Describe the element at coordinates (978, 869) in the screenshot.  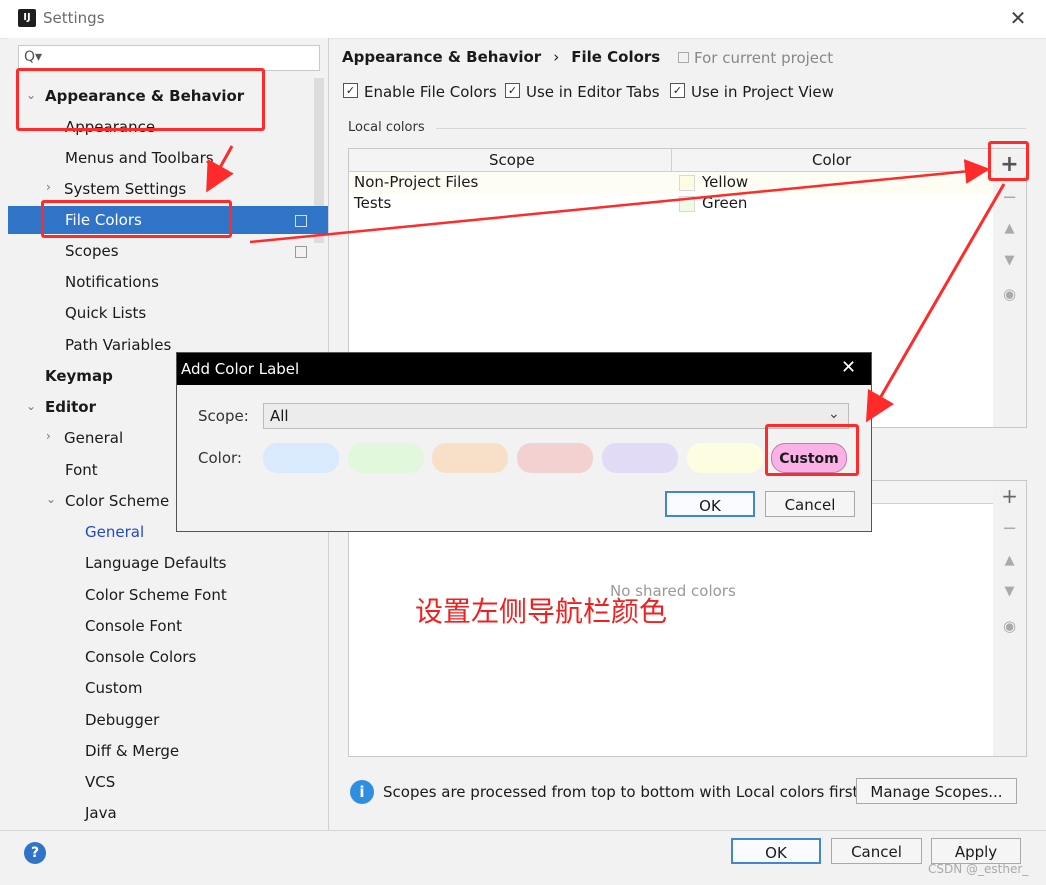
I see `watermark: CSDN @_esther_` at that location.